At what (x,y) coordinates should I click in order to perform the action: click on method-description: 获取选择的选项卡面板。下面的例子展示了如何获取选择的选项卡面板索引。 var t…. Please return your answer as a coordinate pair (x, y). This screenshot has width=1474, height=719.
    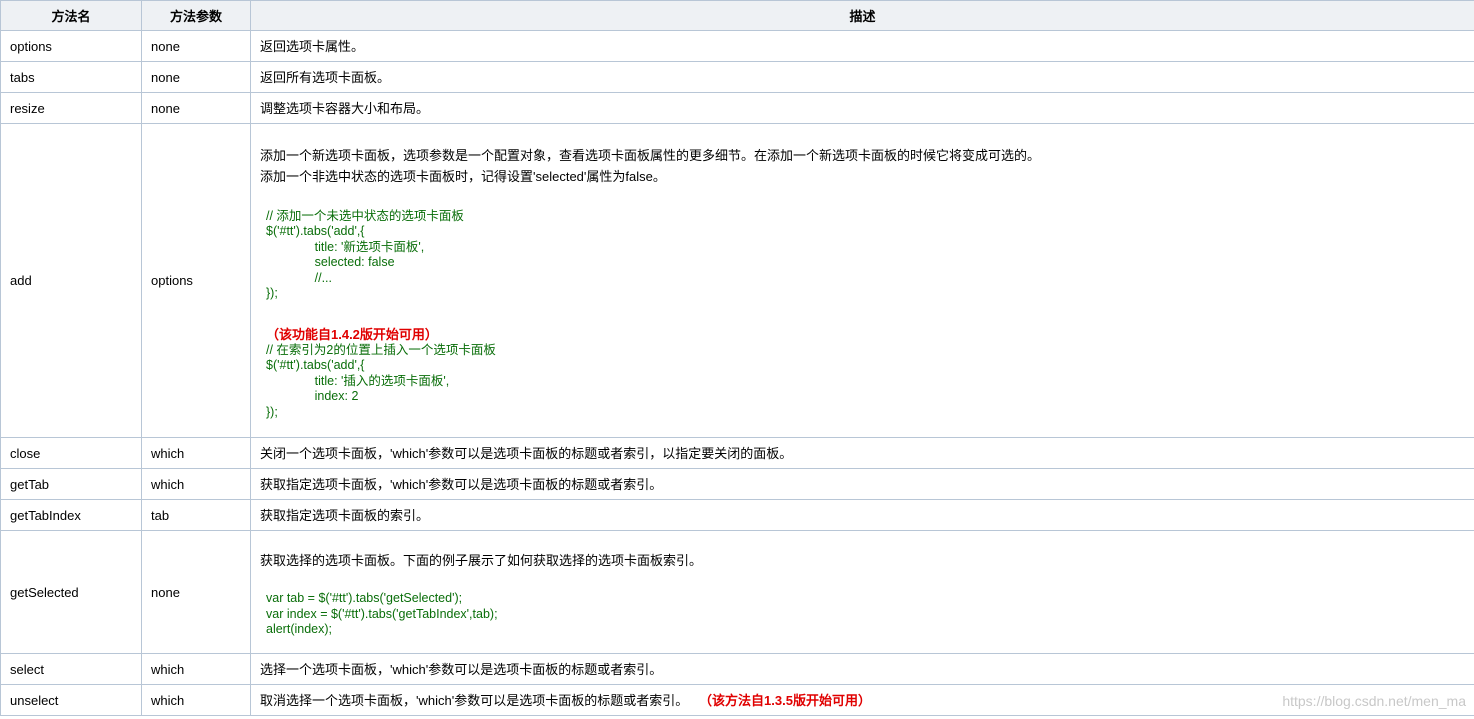
    Looking at the image, I should click on (862, 592).